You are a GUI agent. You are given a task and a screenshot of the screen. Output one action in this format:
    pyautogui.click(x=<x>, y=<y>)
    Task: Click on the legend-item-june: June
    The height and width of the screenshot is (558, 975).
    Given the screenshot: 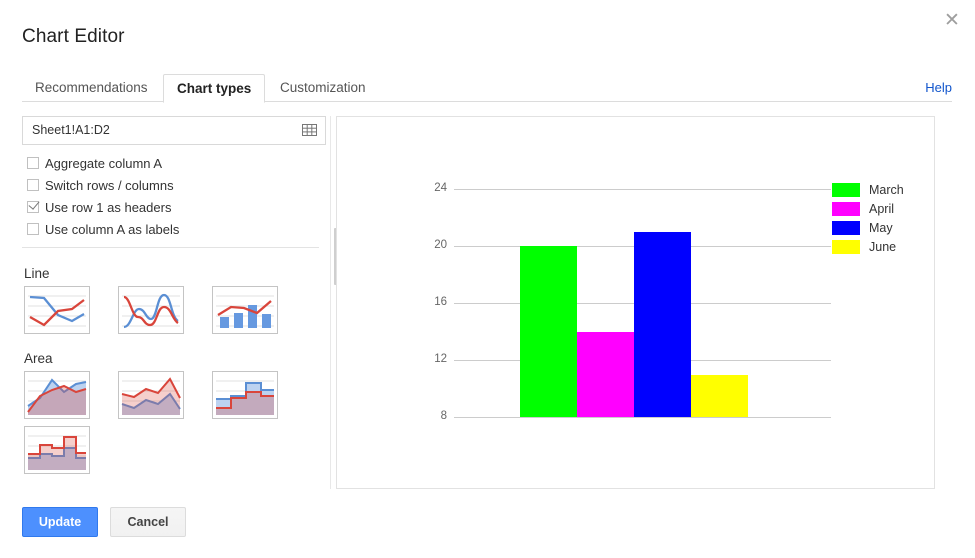 What is the action you would take?
    pyautogui.click(x=864, y=246)
    